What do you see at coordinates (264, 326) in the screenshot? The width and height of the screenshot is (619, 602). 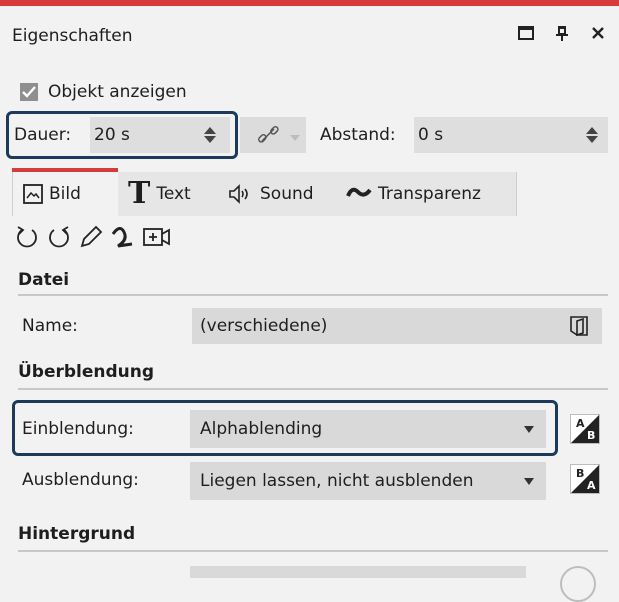 I see `name-value: (verschiedene)` at bounding box center [264, 326].